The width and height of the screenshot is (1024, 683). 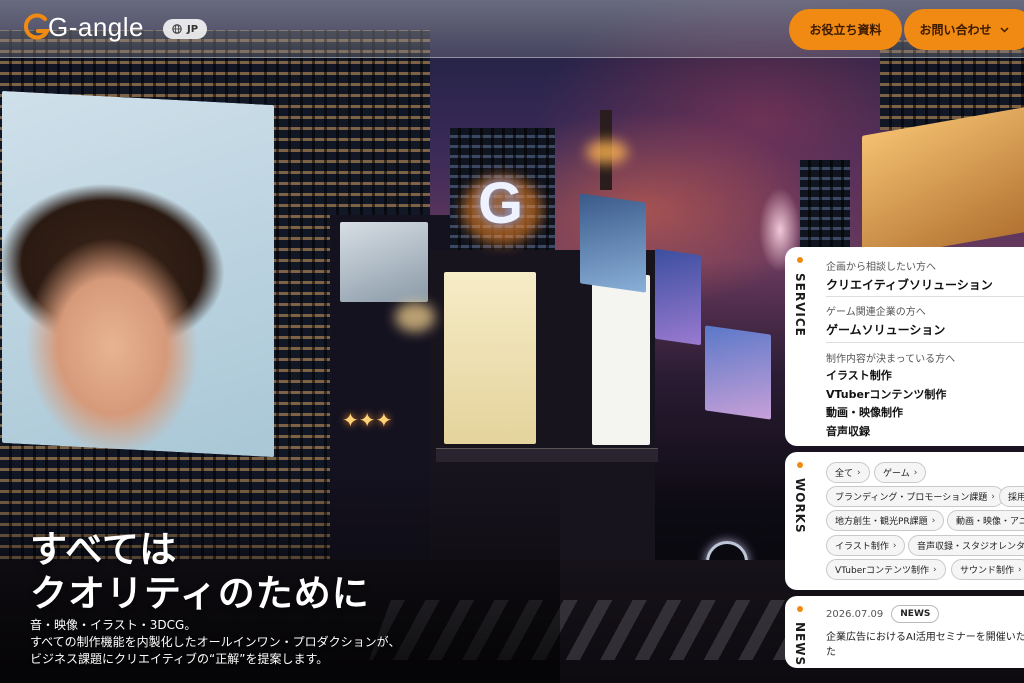 What do you see at coordinates (882, 571) in the screenshot?
I see `chip-label: VTuberコンテンツ制作` at bounding box center [882, 571].